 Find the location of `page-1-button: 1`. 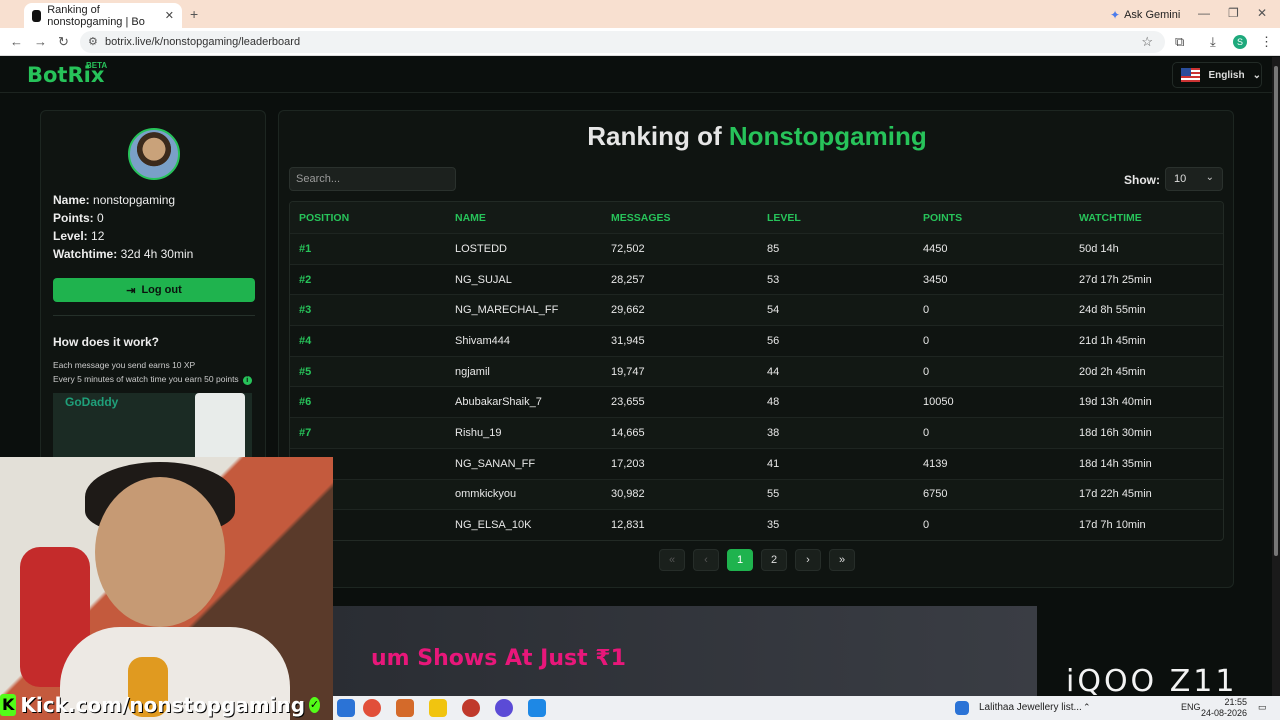

page-1-button: 1 is located at coordinates (740, 560).